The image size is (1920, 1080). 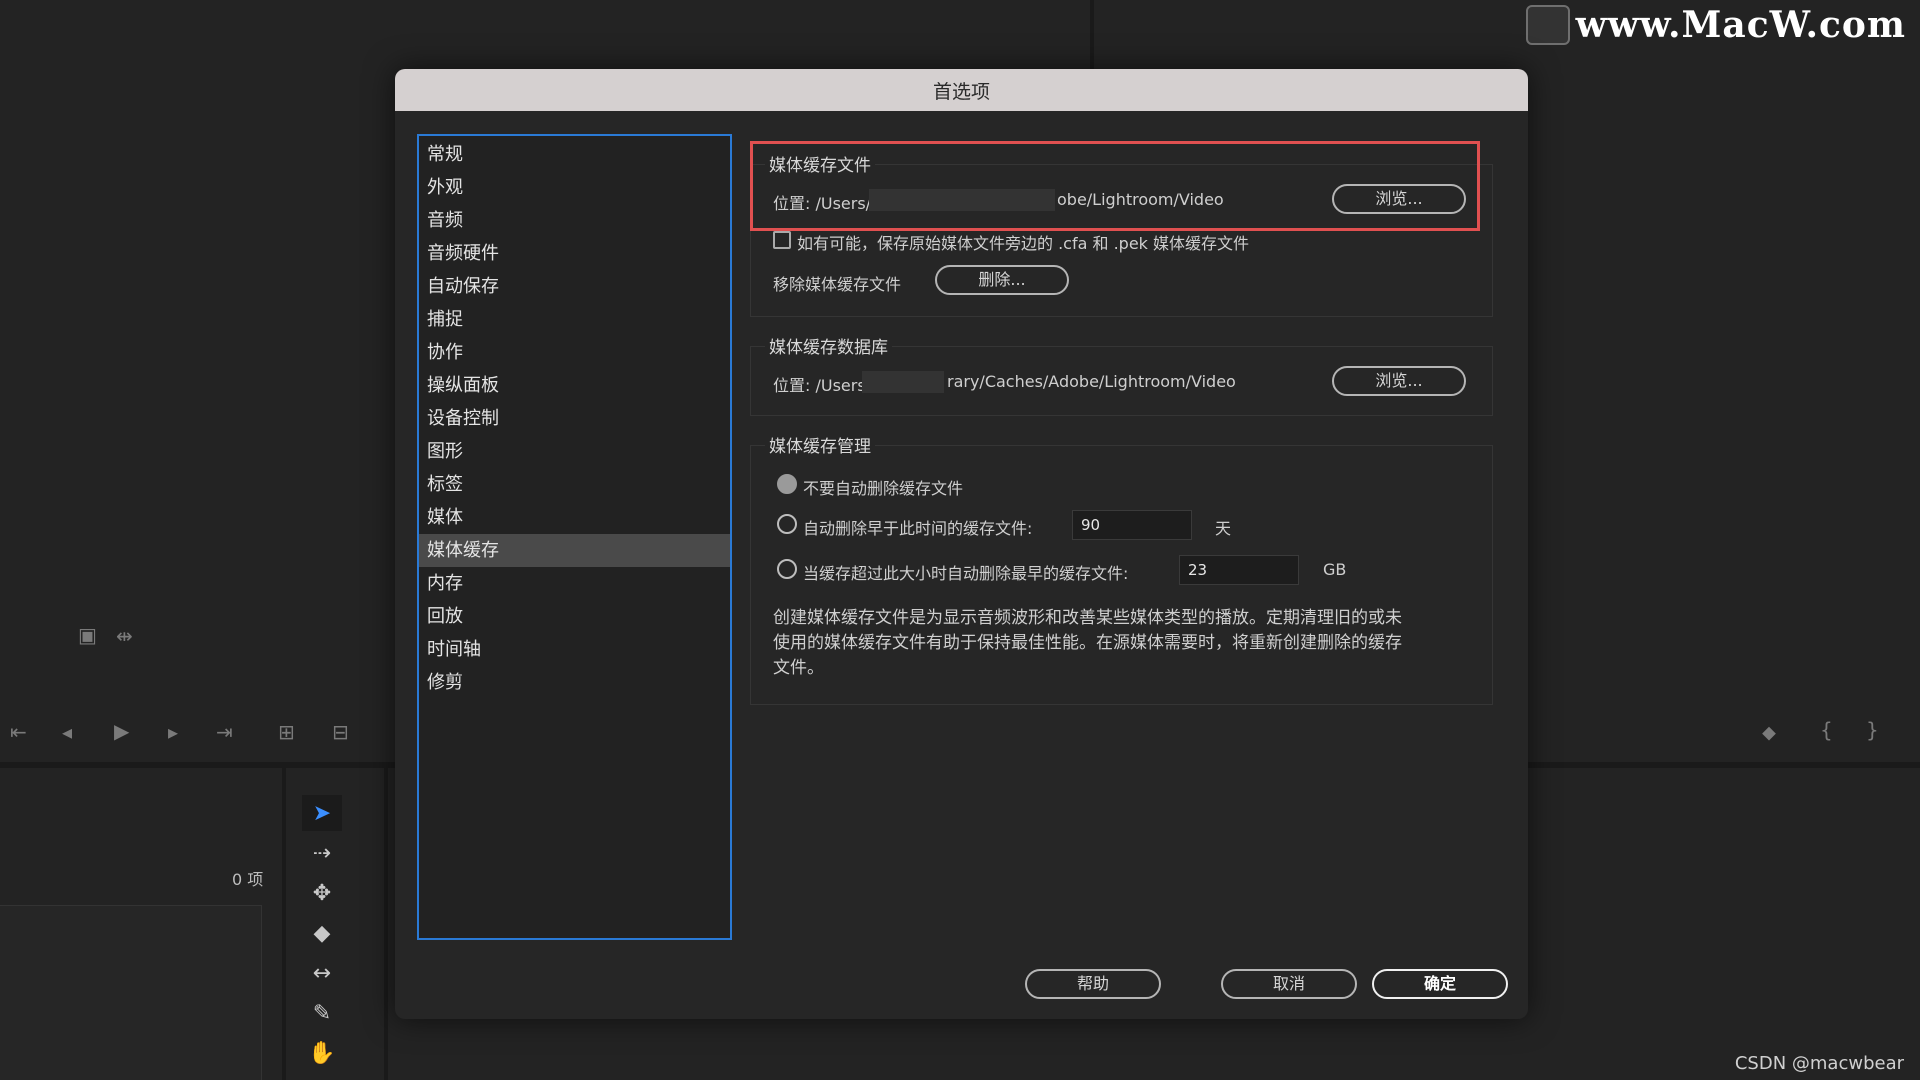 What do you see at coordinates (820, 444) in the screenshot?
I see `media-cache-mgmt-title: 媒体缓存管理` at bounding box center [820, 444].